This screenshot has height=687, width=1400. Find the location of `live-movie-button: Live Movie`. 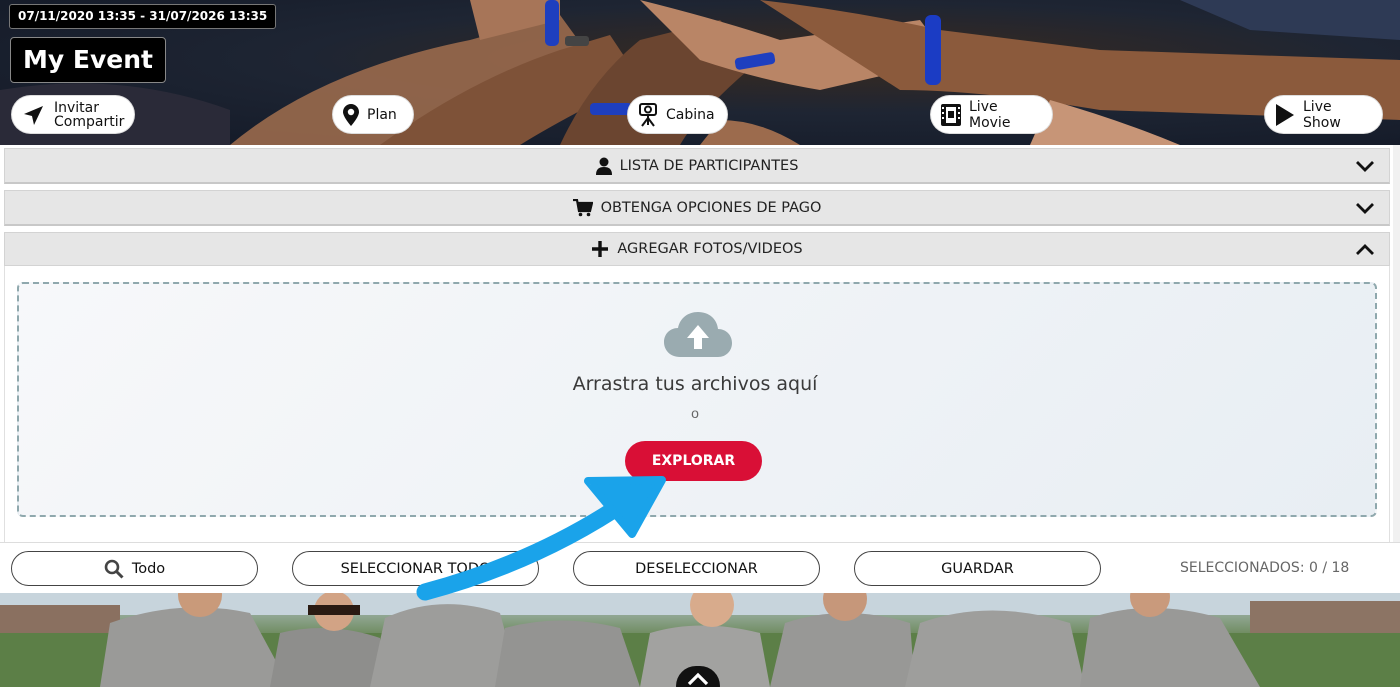

live-movie-button: Live Movie is located at coordinates (991, 114).